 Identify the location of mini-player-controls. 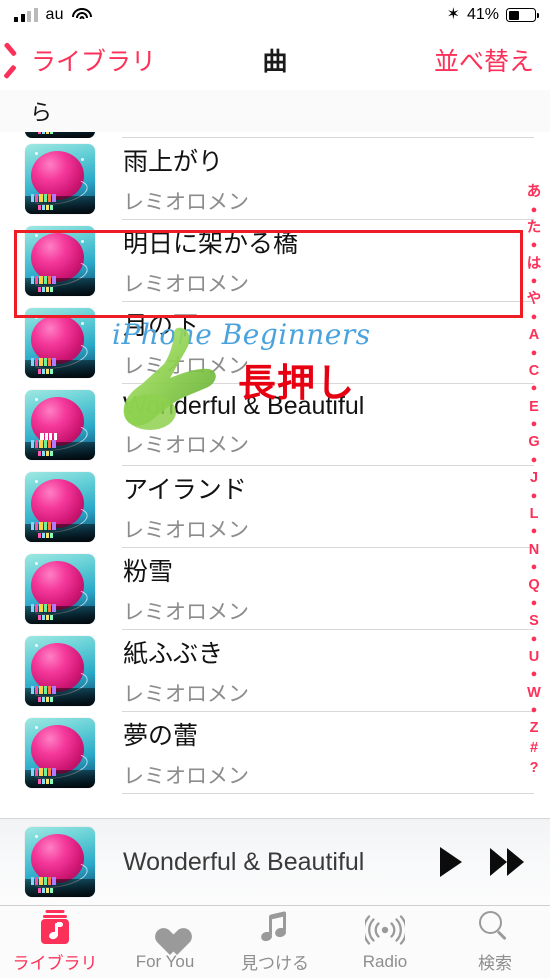
(495, 862).